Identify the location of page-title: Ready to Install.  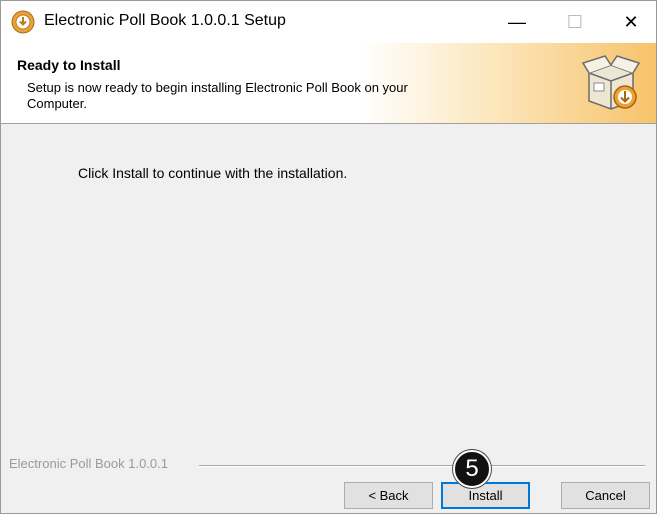
(69, 65).